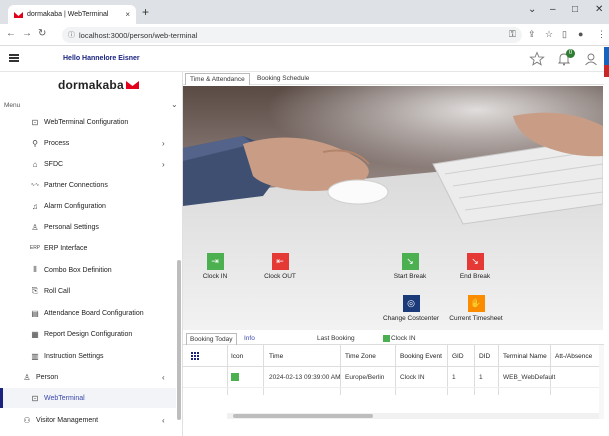 This screenshot has width=609, height=436. What do you see at coordinates (88, 398) in the screenshot?
I see `sidebar-item-webterminal: ⊡ WebTerminal` at bounding box center [88, 398].